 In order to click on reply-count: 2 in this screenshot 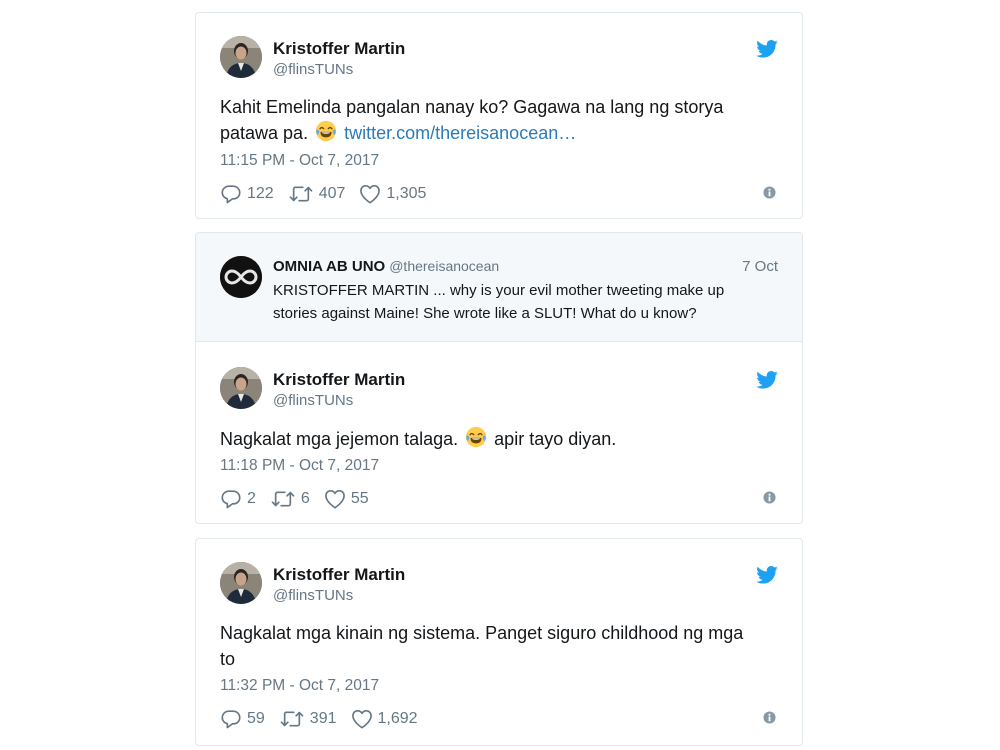, I will do `click(251, 498)`.